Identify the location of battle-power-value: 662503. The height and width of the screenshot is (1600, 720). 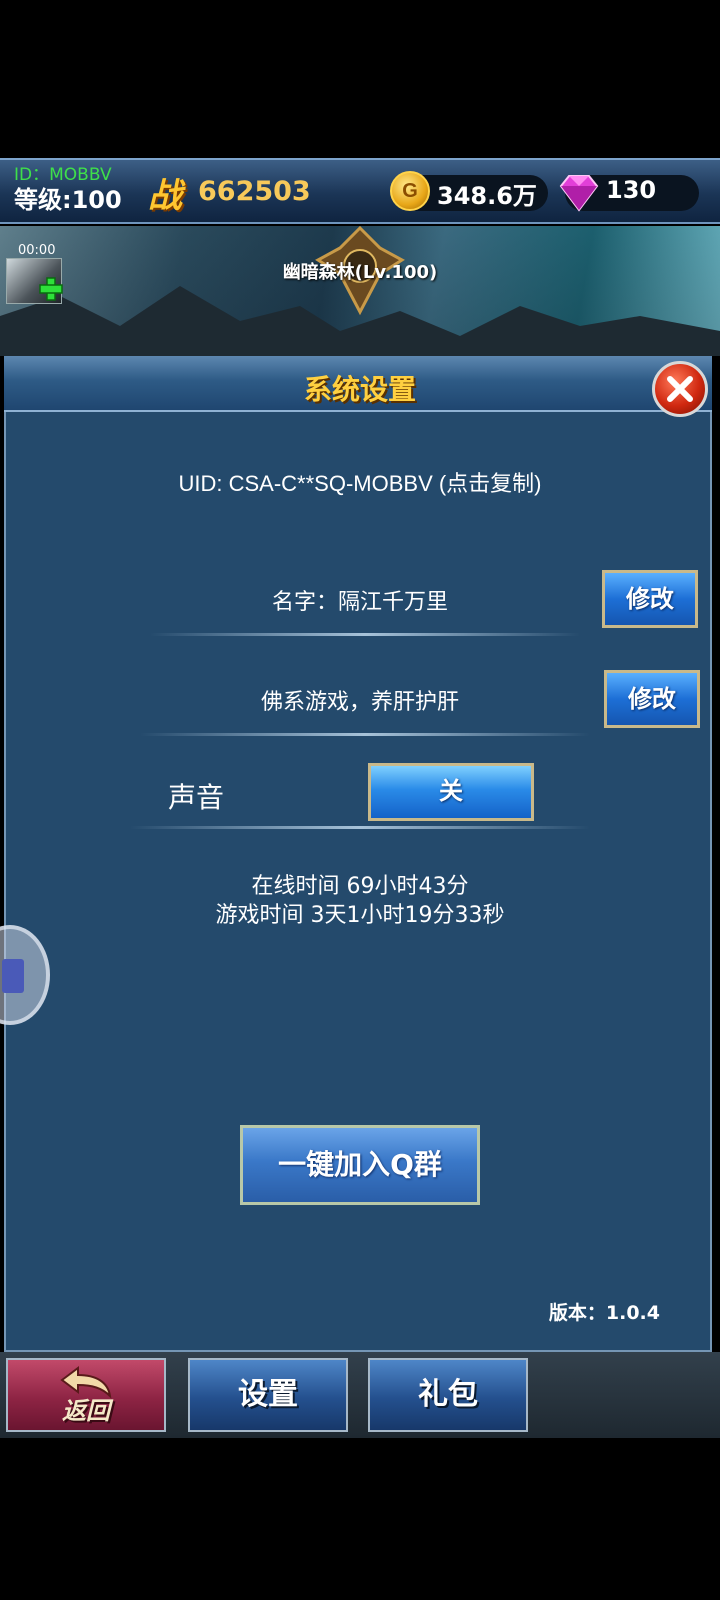
(254, 191).